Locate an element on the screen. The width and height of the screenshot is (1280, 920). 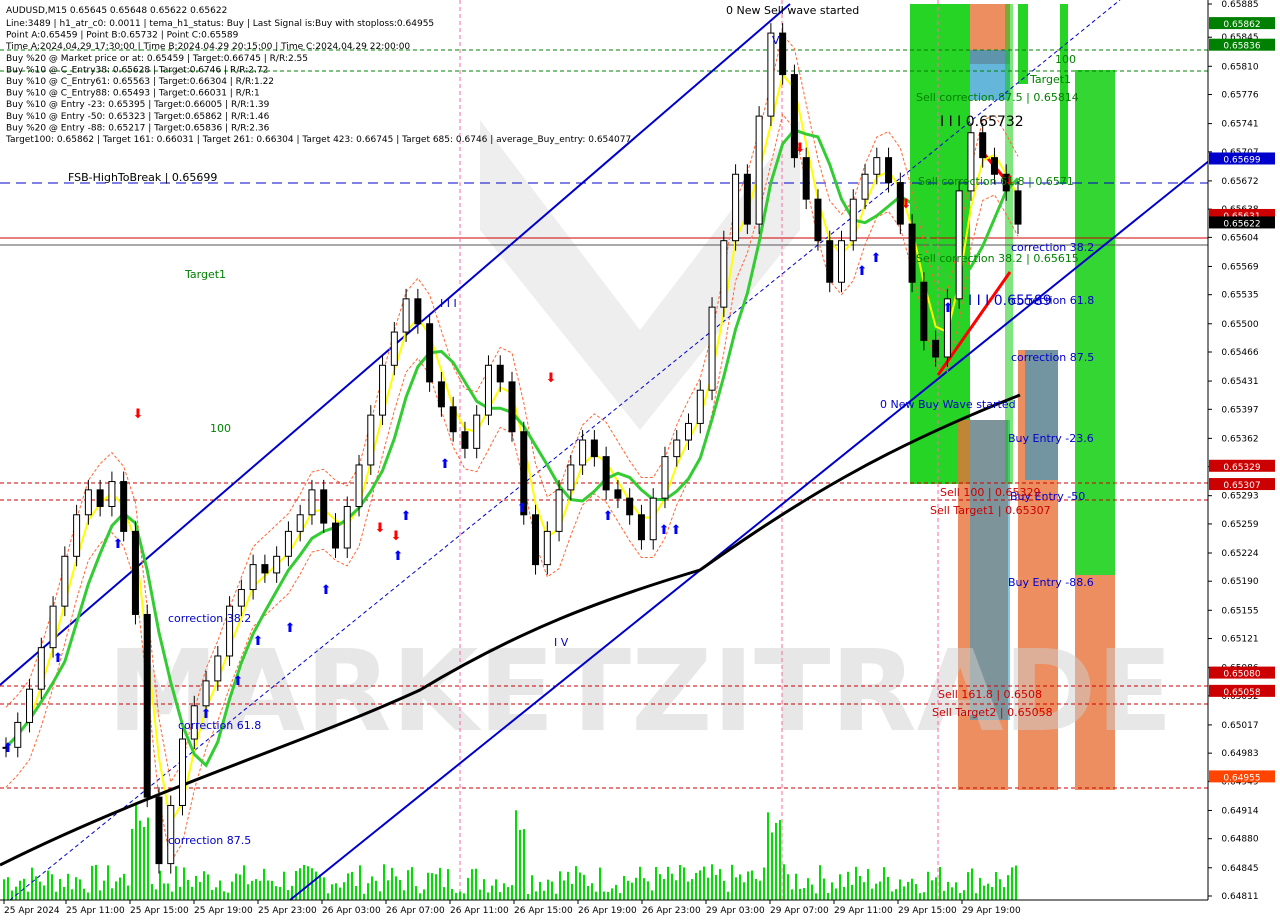
price-tick-label: 0.65155 is located at coordinates (1239, 611).